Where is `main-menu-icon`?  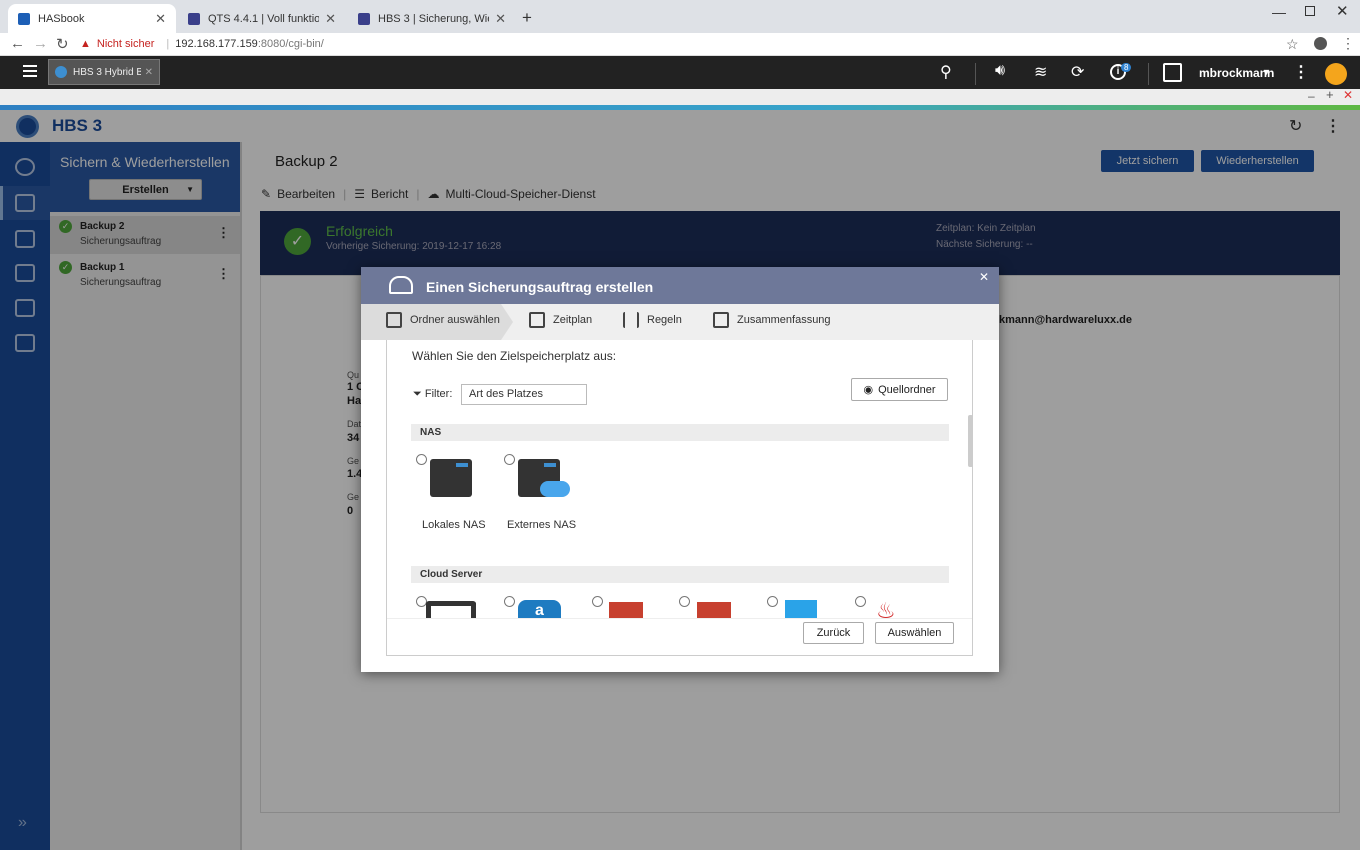
main-menu-icon is located at coordinates (30, 71).